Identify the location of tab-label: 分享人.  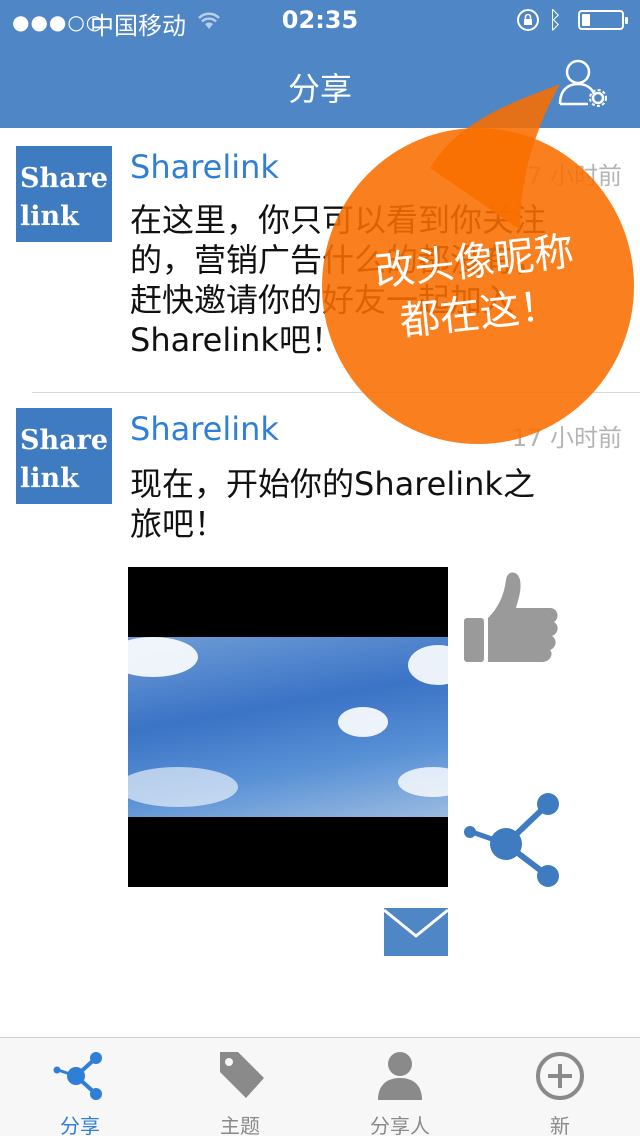
(400, 1126).